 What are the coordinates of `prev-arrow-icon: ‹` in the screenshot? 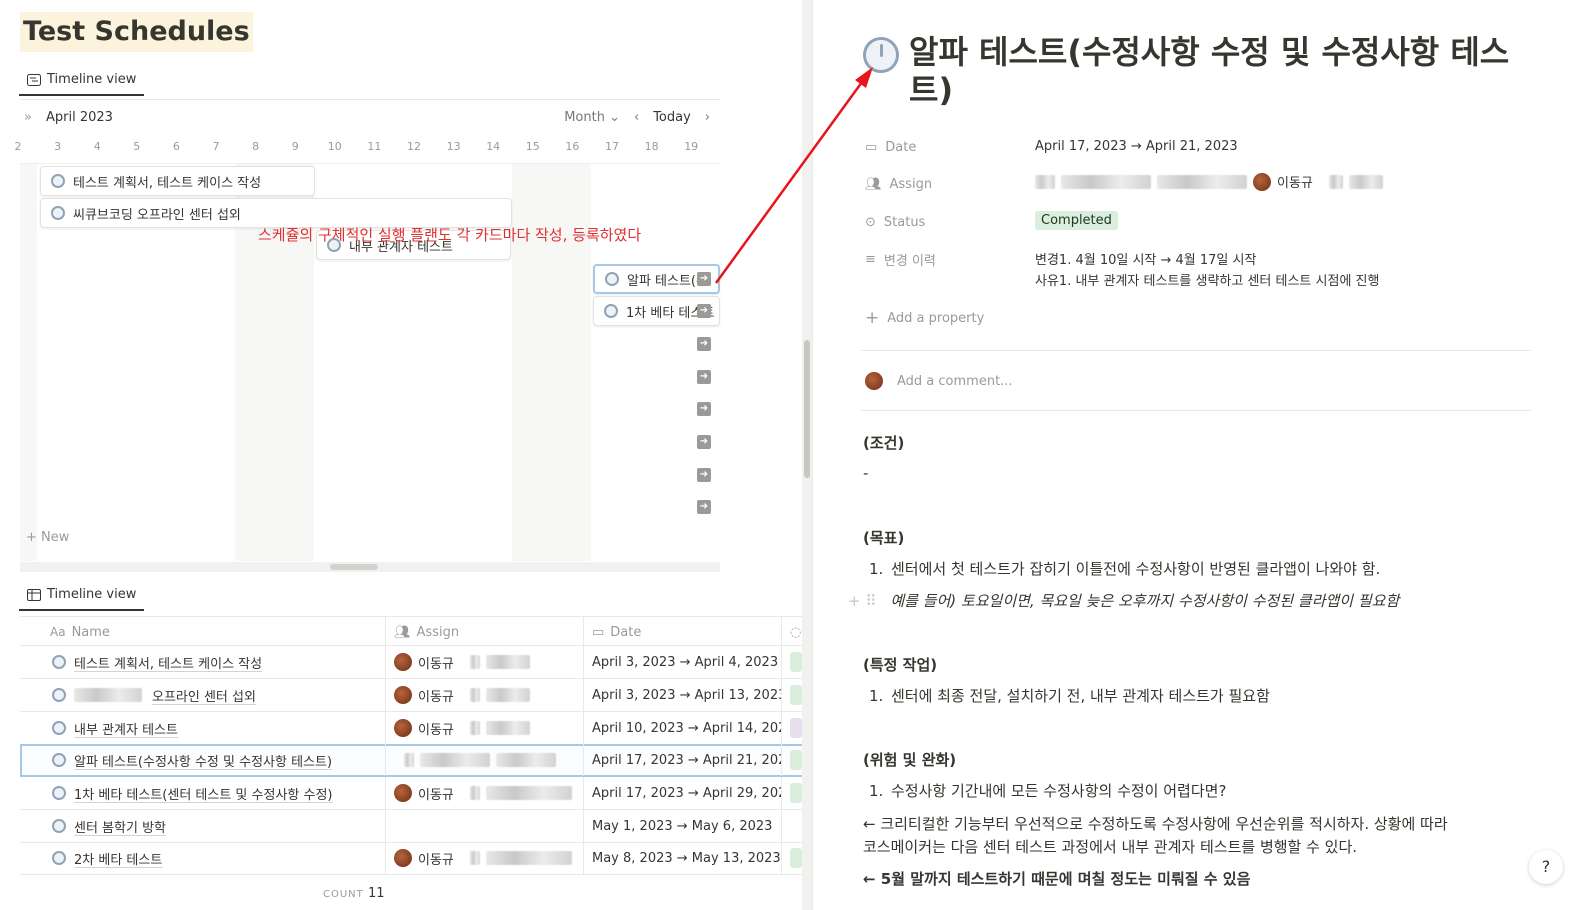 It's located at (636, 117).